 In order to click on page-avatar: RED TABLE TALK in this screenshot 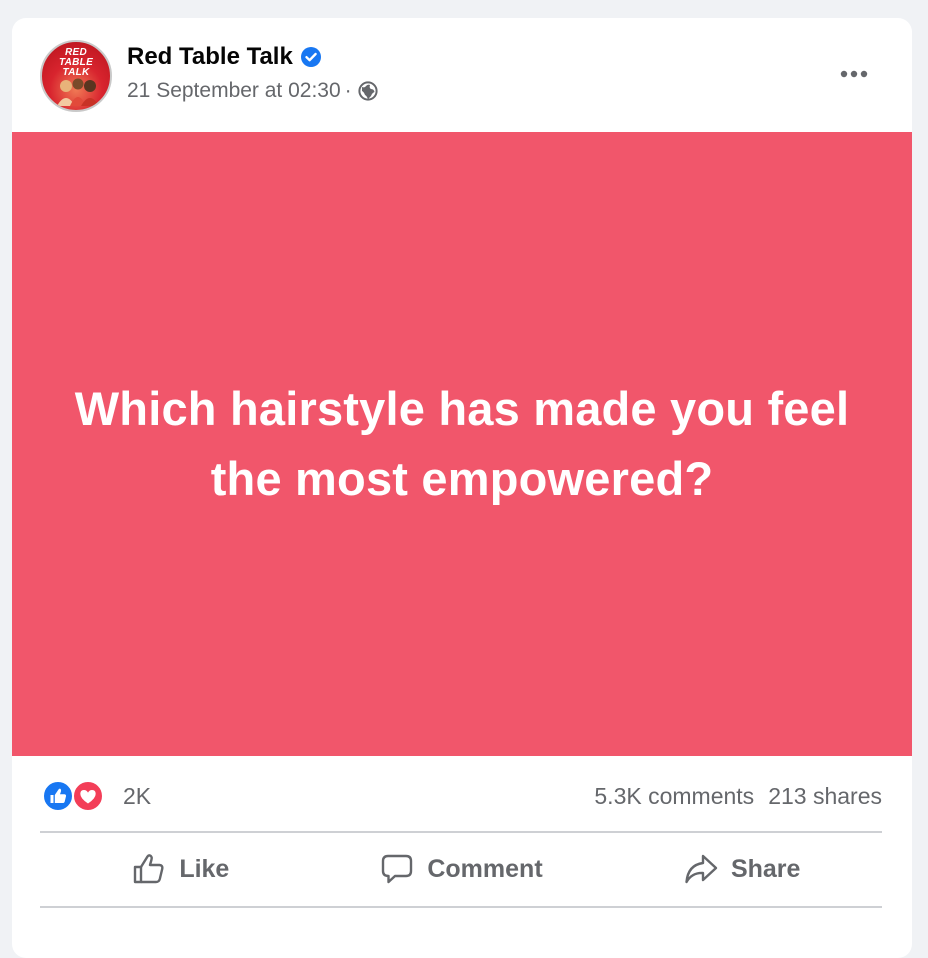, I will do `click(76, 76)`.